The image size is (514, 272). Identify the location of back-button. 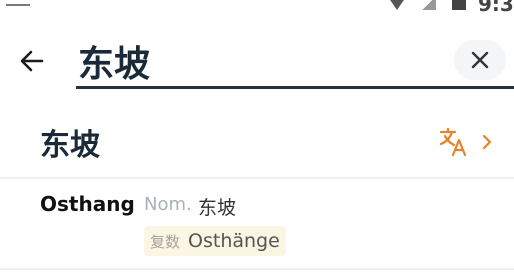
(32, 61).